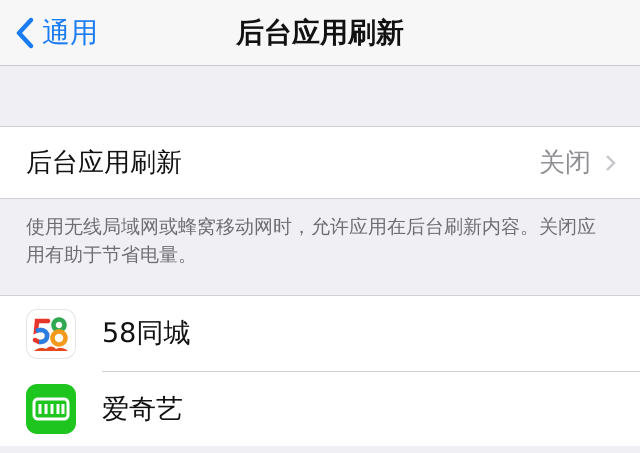  Describe the element at coordinates (52, 32) in the screenshot. I see `back-button: 通用` at that location.